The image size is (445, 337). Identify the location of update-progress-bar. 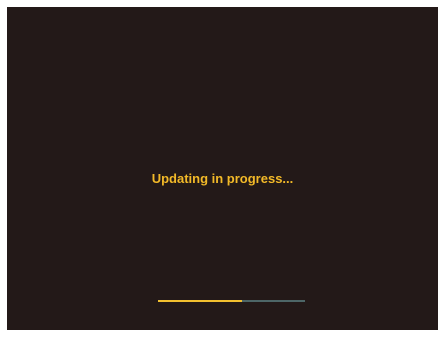
(231, 301).